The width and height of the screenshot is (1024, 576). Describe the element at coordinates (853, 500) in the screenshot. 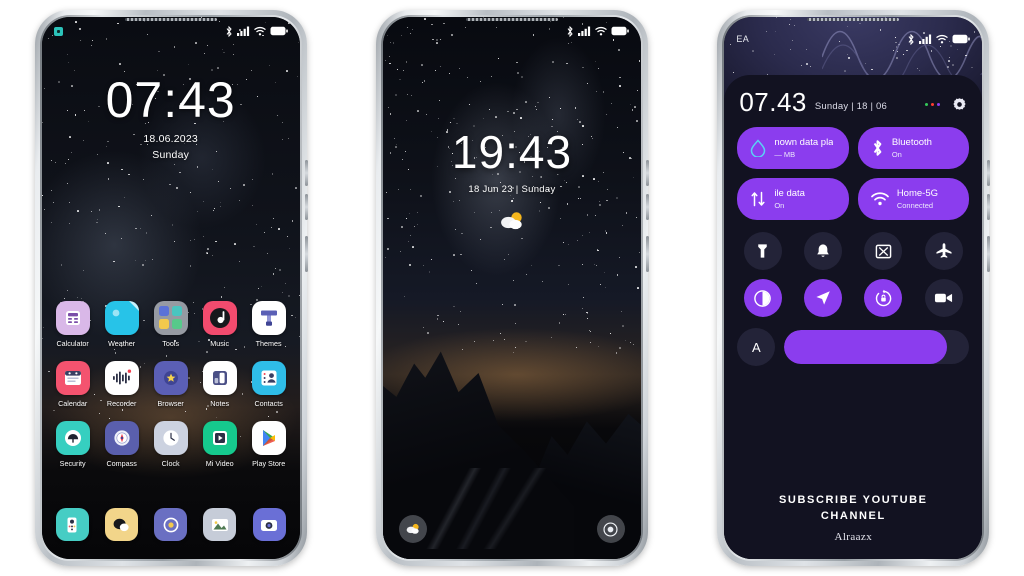

I see `subscribe-line-1: SUBSCRIBE YOUTUBE` at that location.